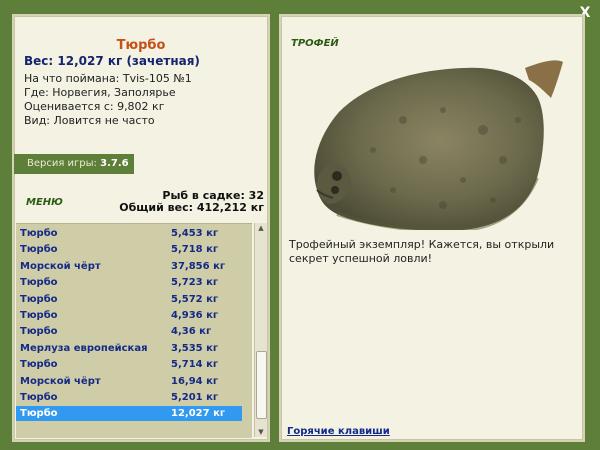 The height and width of the screenshot is (450, 600). I want to click on scroll-up-icon: ▲, so click(261, 228).